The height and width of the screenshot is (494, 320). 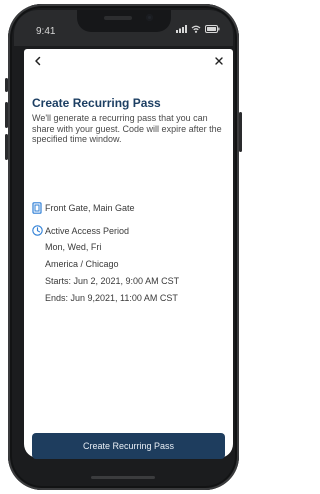 I want to click on access-timezone: America / Chicago, so click(x=82, y=264).